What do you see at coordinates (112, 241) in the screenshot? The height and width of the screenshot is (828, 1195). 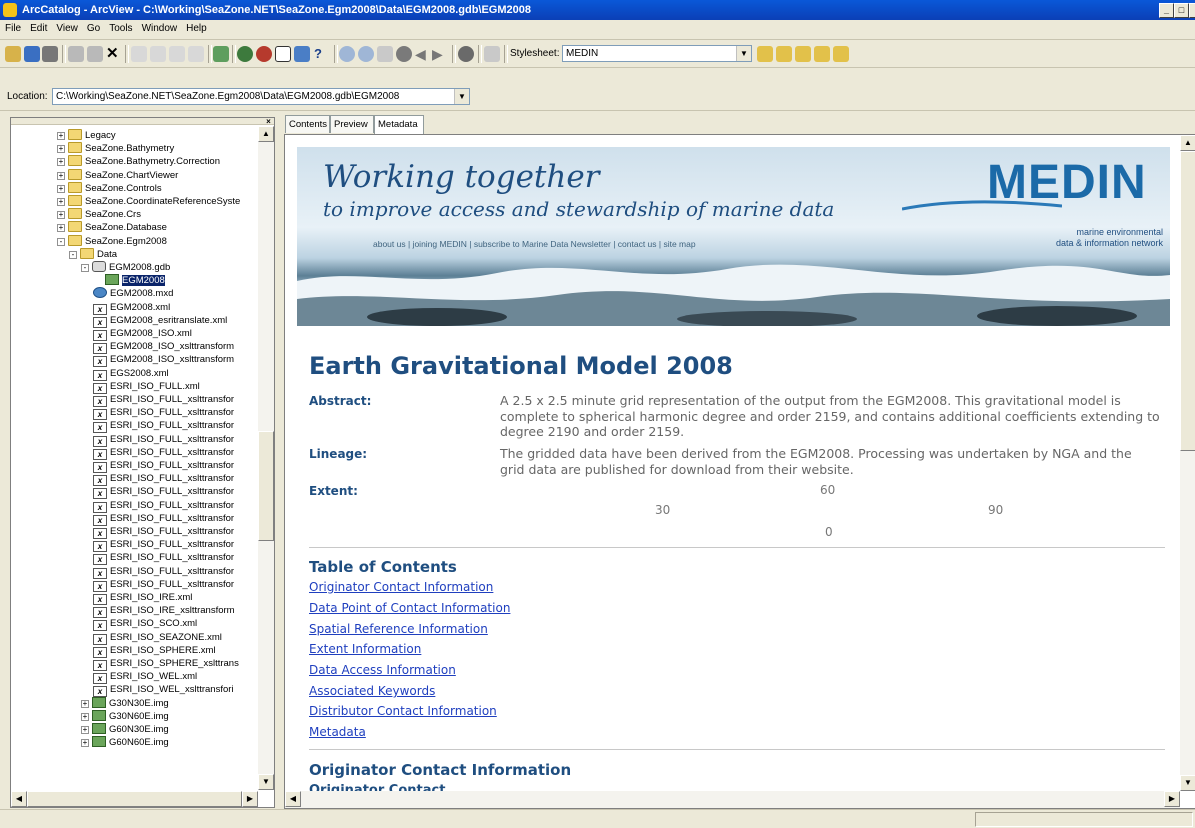 I see `tree-item: - SeaZone.Egm2008` at bounding box center [112, 241].